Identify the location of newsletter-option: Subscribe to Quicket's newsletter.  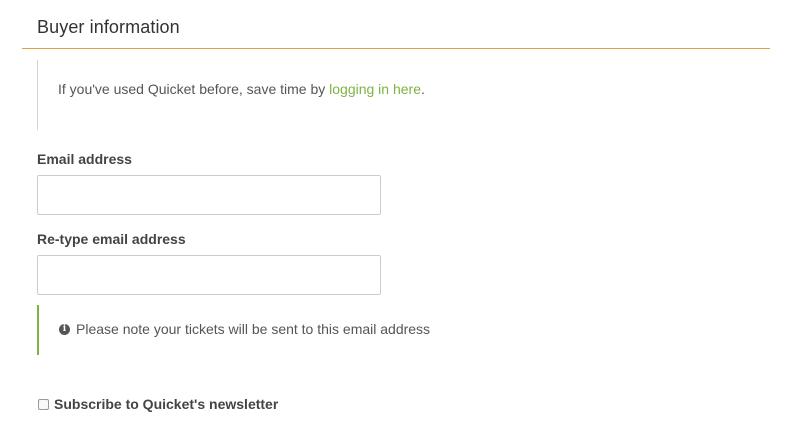
(157, 404).